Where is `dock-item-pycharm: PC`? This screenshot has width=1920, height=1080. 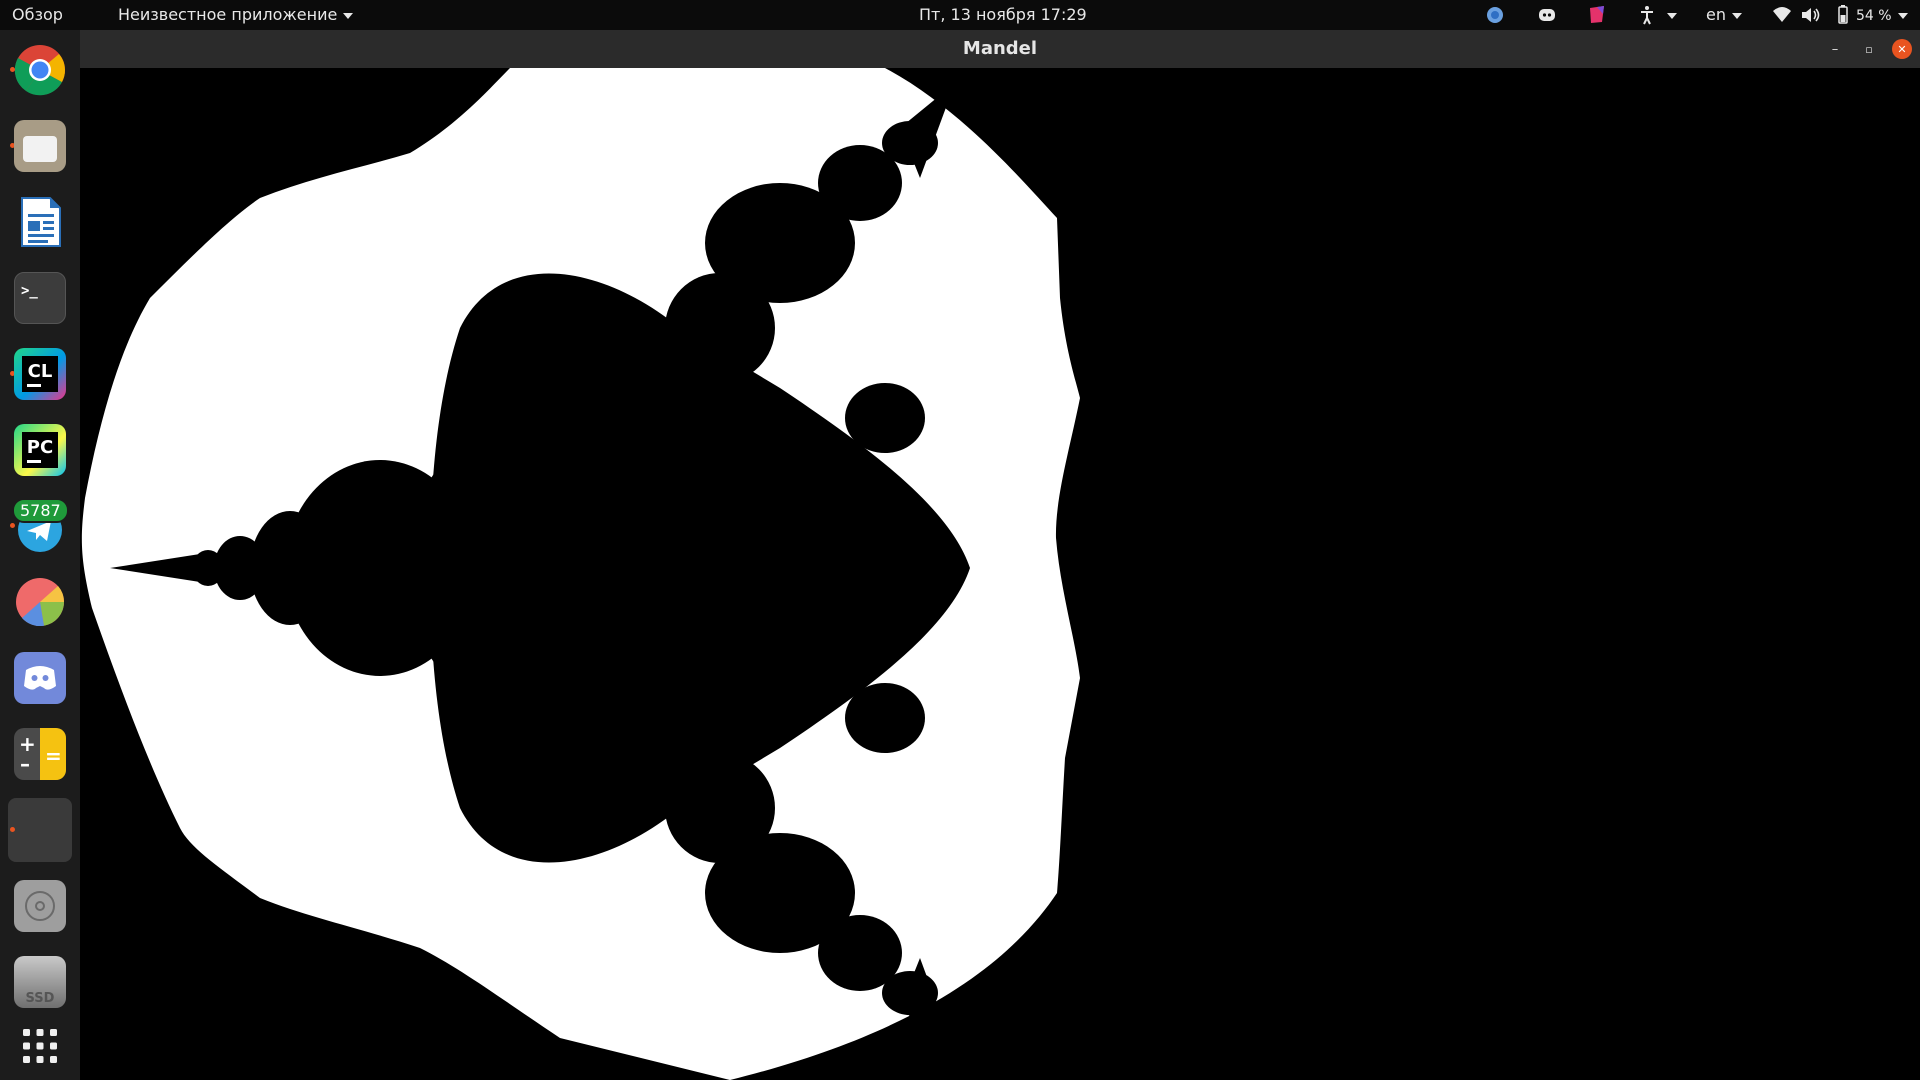
dock-item-pycharm: PC is located at coordinates (40, 450).